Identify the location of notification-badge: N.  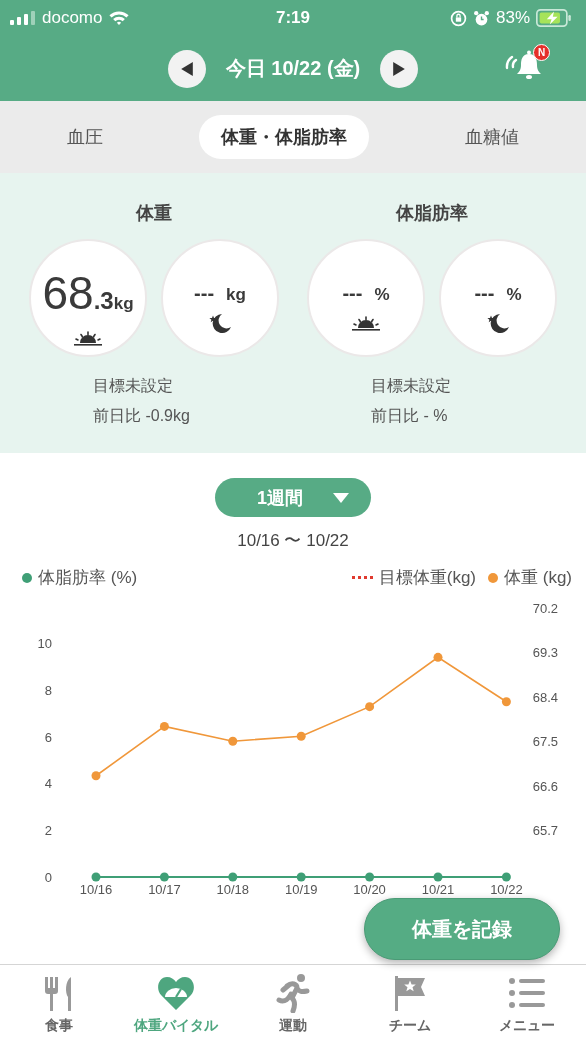
(541, 52).